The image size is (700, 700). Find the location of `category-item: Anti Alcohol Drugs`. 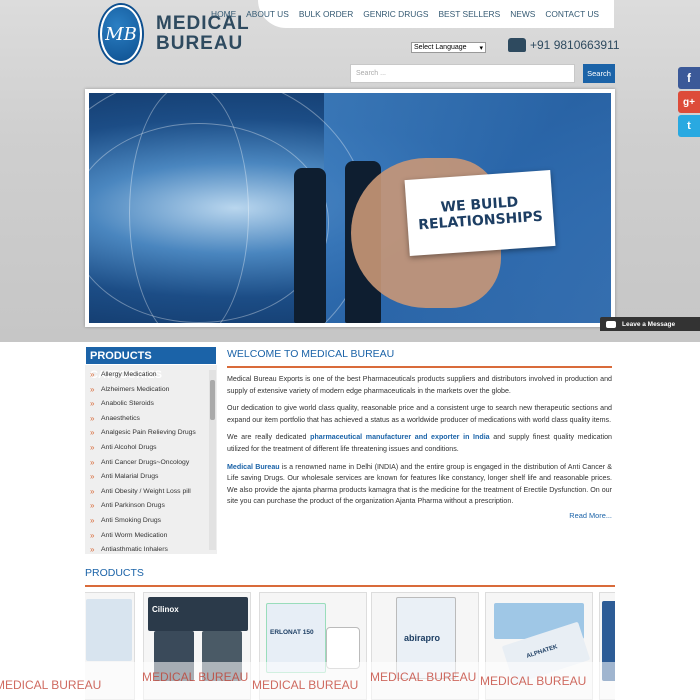

category-item: Anti Alcohol Drugs is located at coordinates (151, 448).